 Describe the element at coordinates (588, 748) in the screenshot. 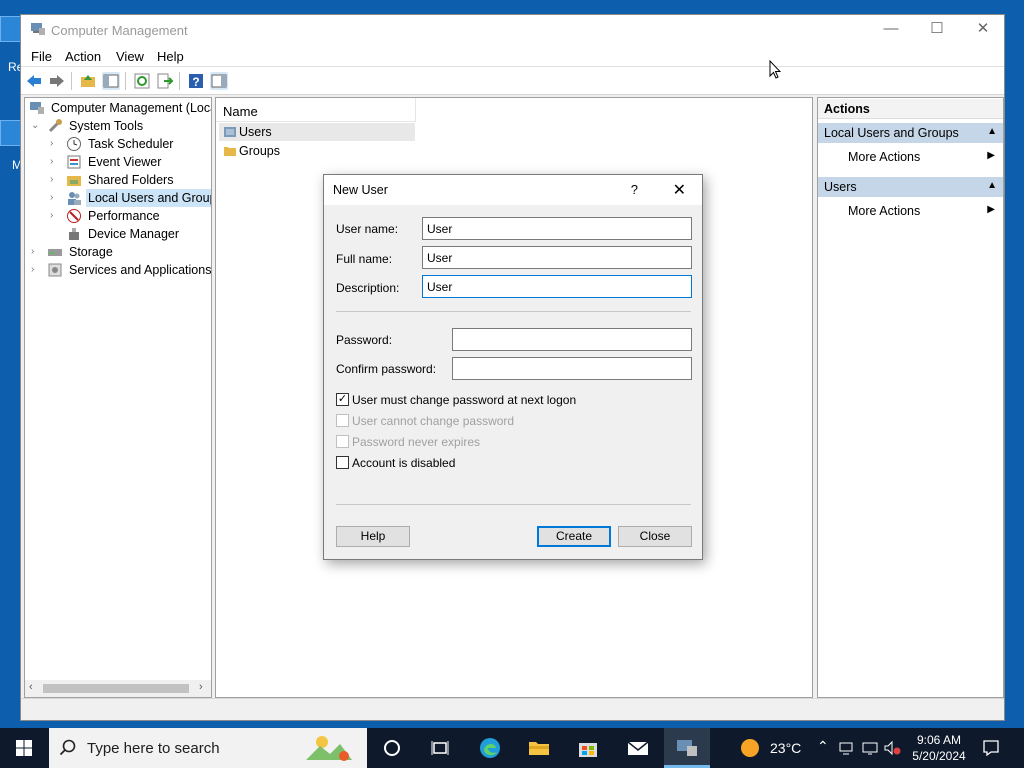

I see `microsoft-store-icon` at that location.